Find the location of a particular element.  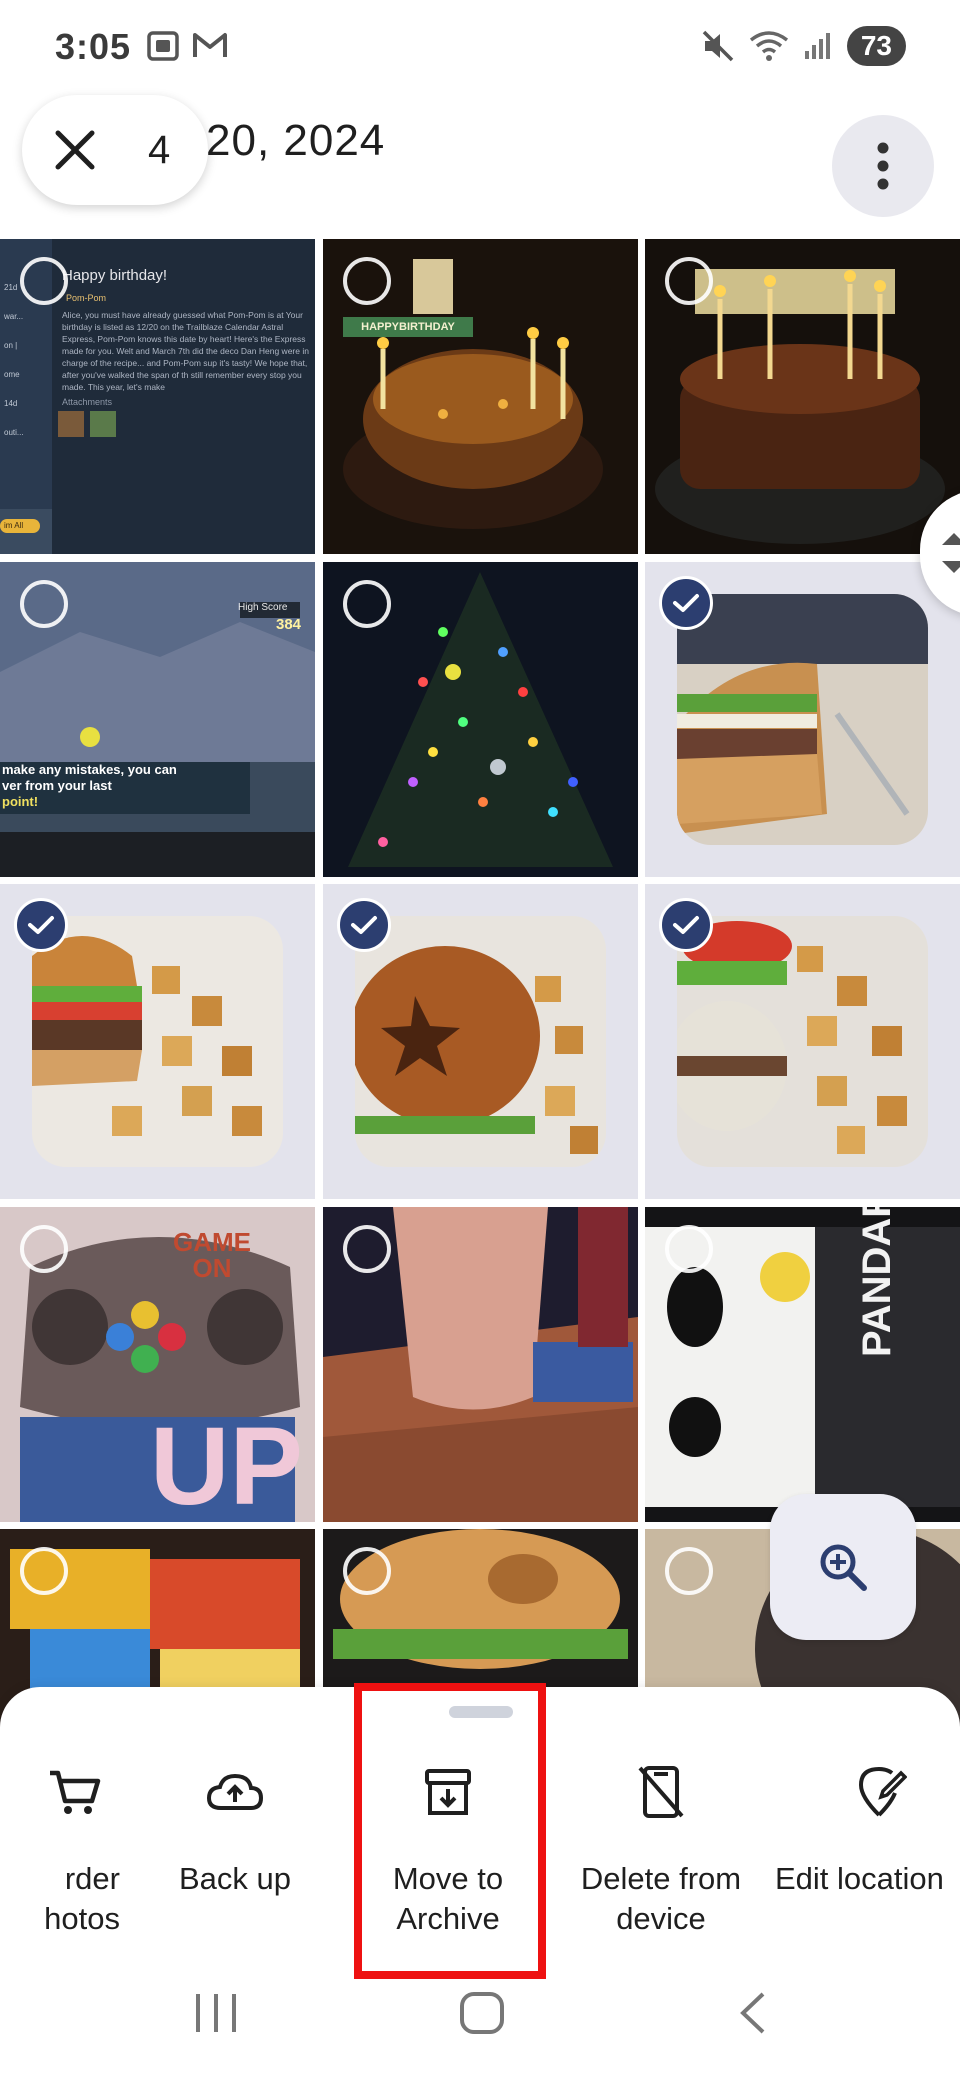

message-attachments-label: Attachments is located at coordinates (87, 402).